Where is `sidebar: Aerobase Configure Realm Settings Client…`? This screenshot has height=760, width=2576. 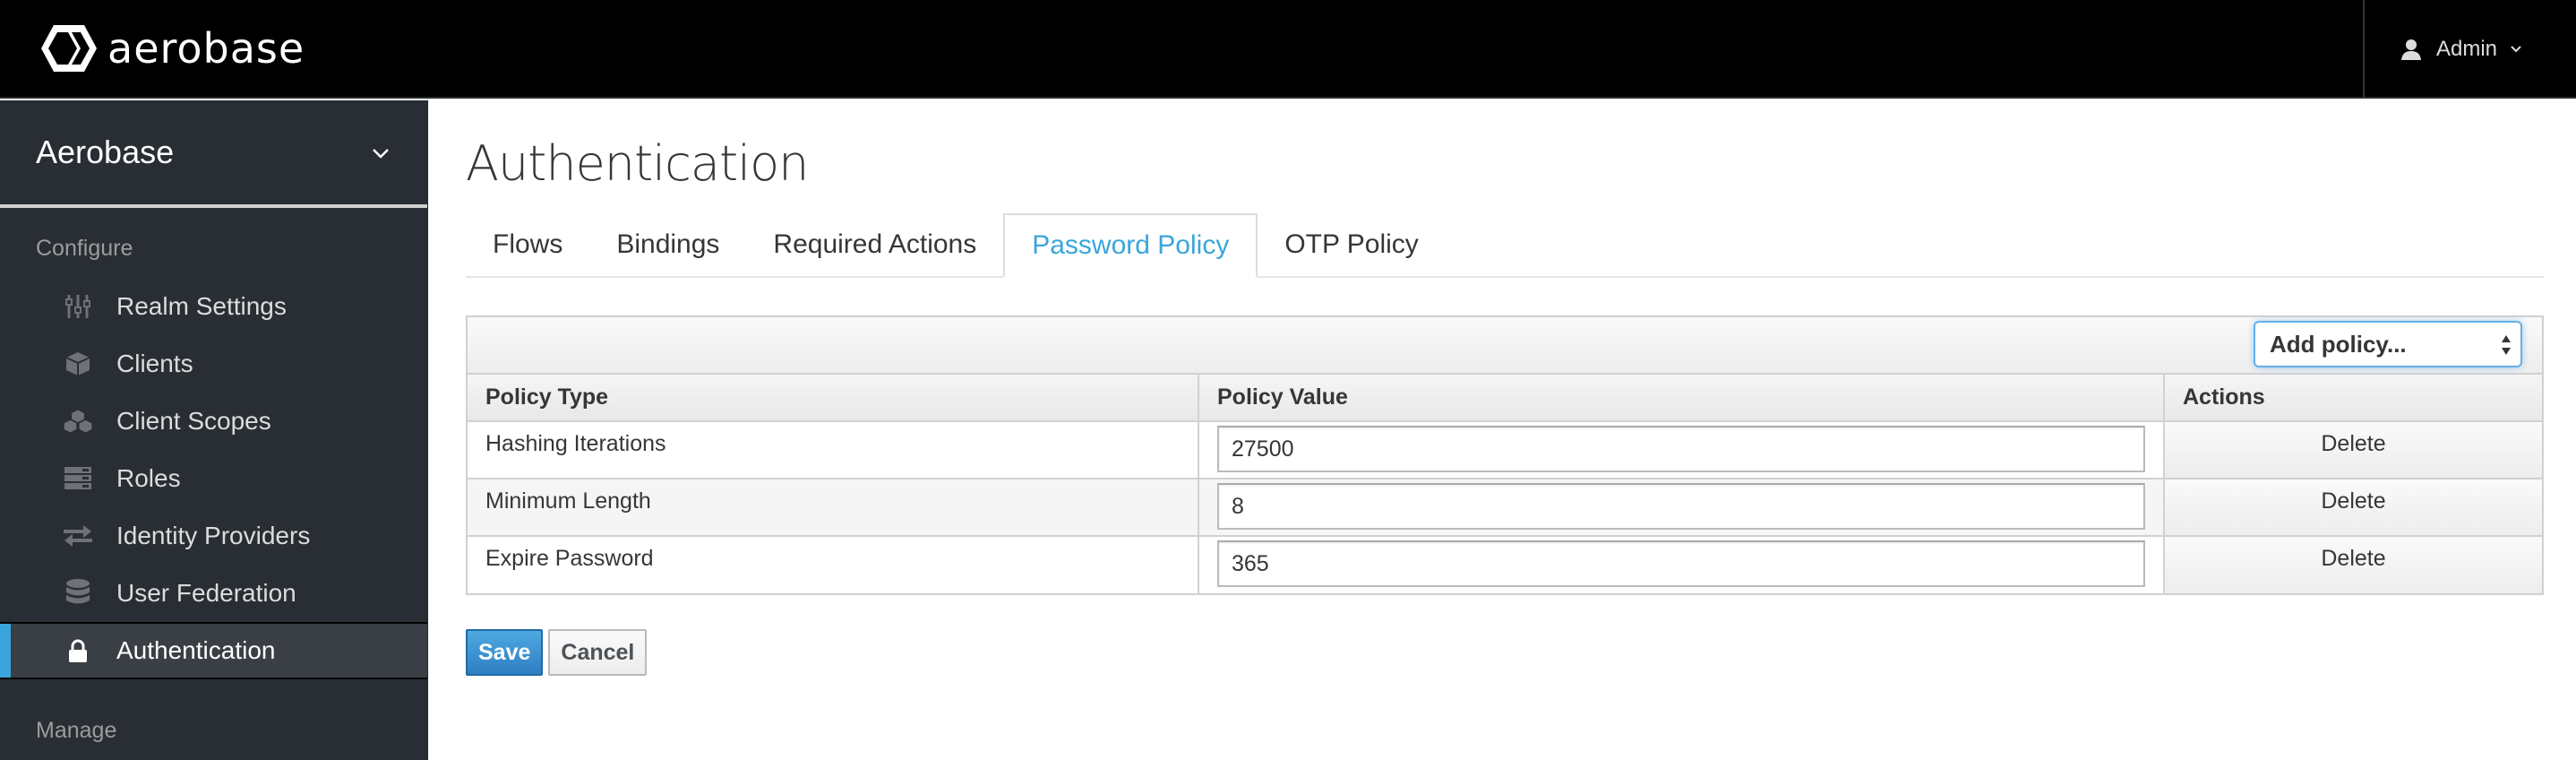
sidebar: Aerobase Configure Realm Settings Client… is located at coordinates (214, 430).